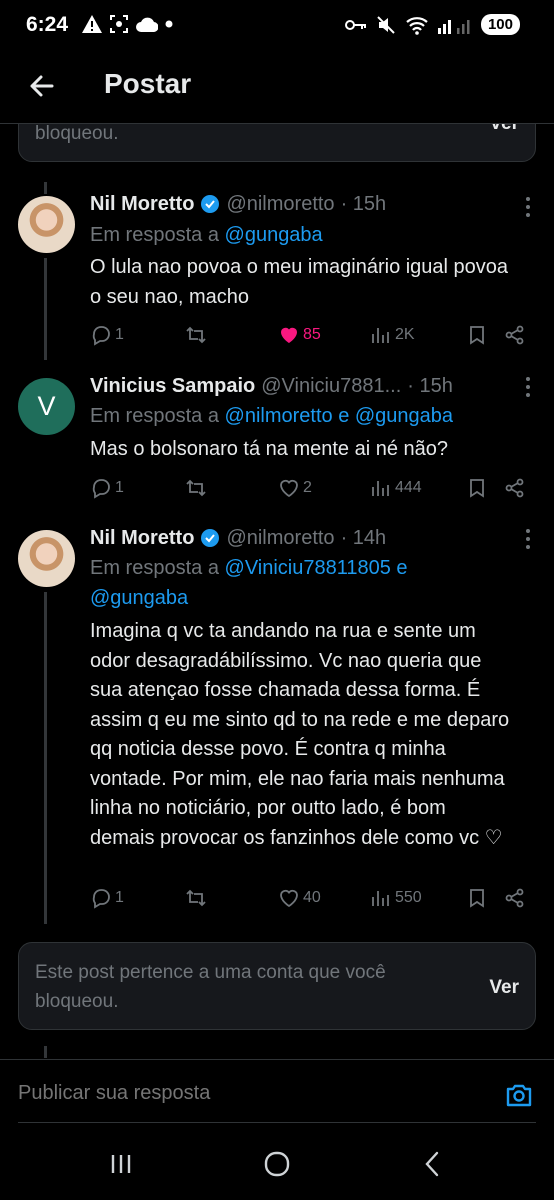 Image resolution: width=554 pixels, height=1200 pixels. Describe the element at coordinates (433, 1164) in the screenshot. I see `back-icon` at that location.